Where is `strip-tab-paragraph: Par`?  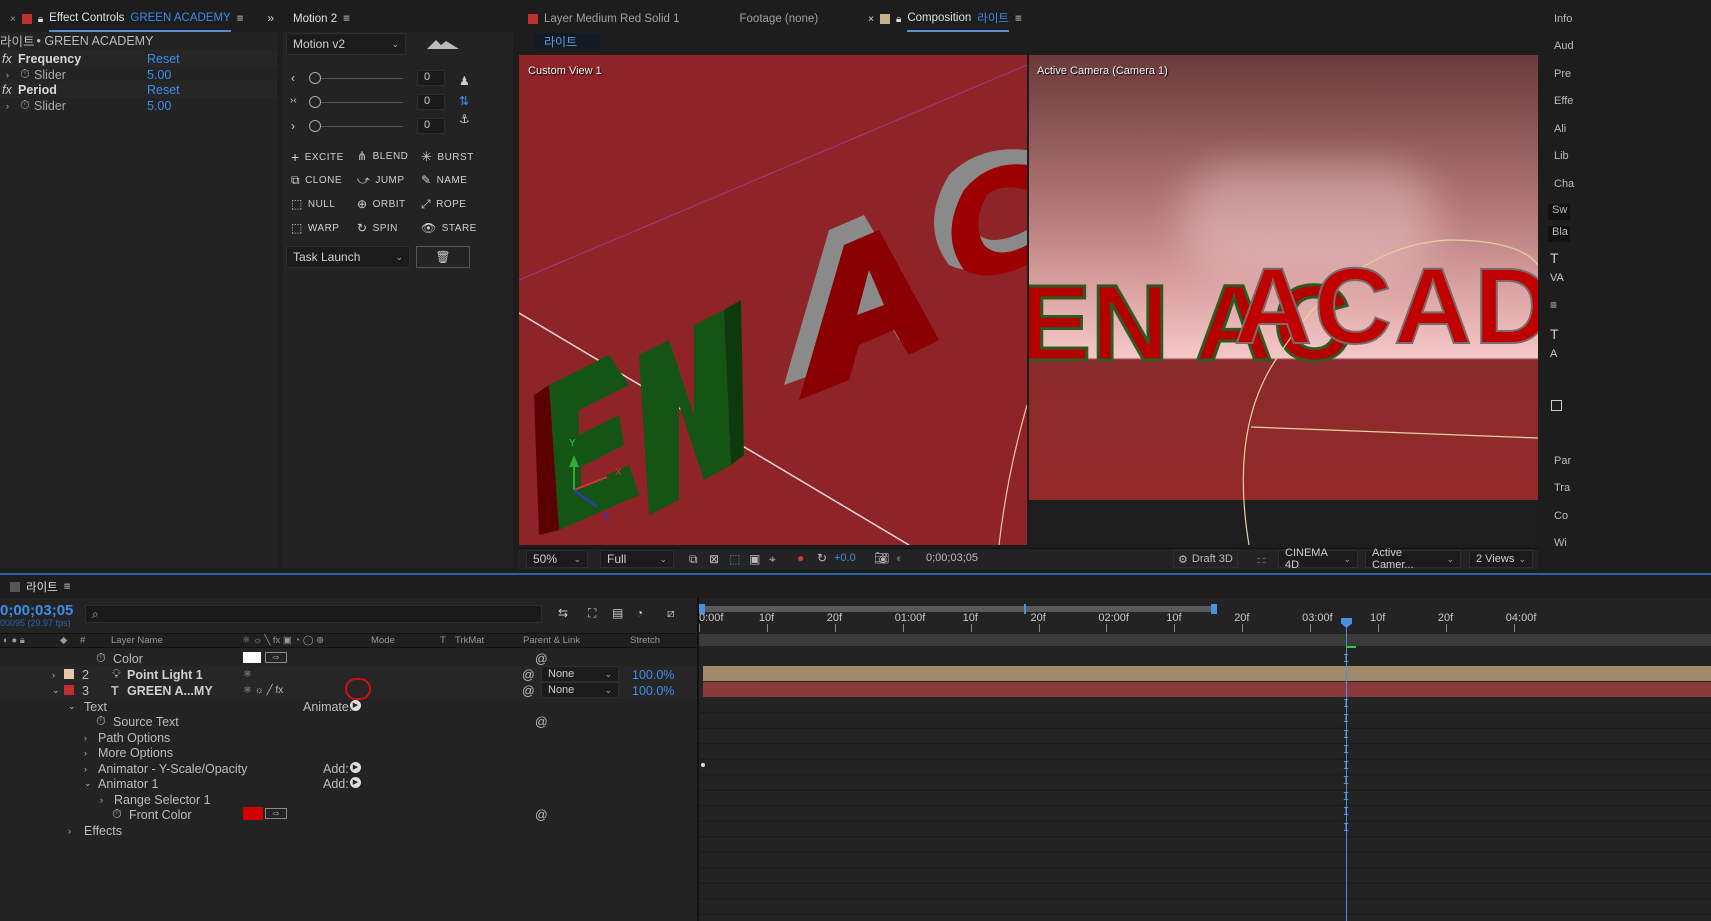 strip-tab-paragraph: Par is located at coordinates (1562, 461).